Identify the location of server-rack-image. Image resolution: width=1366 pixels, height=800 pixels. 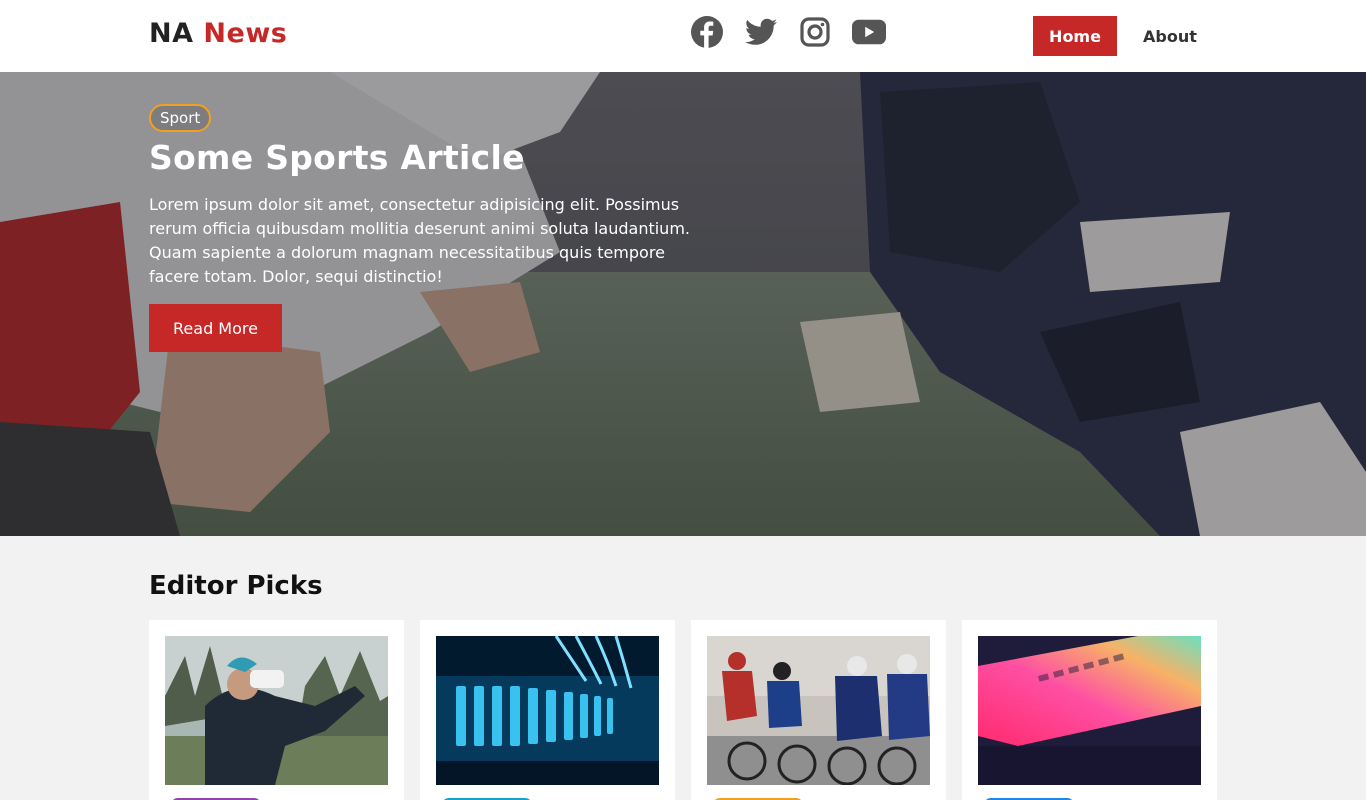
(547, 710).